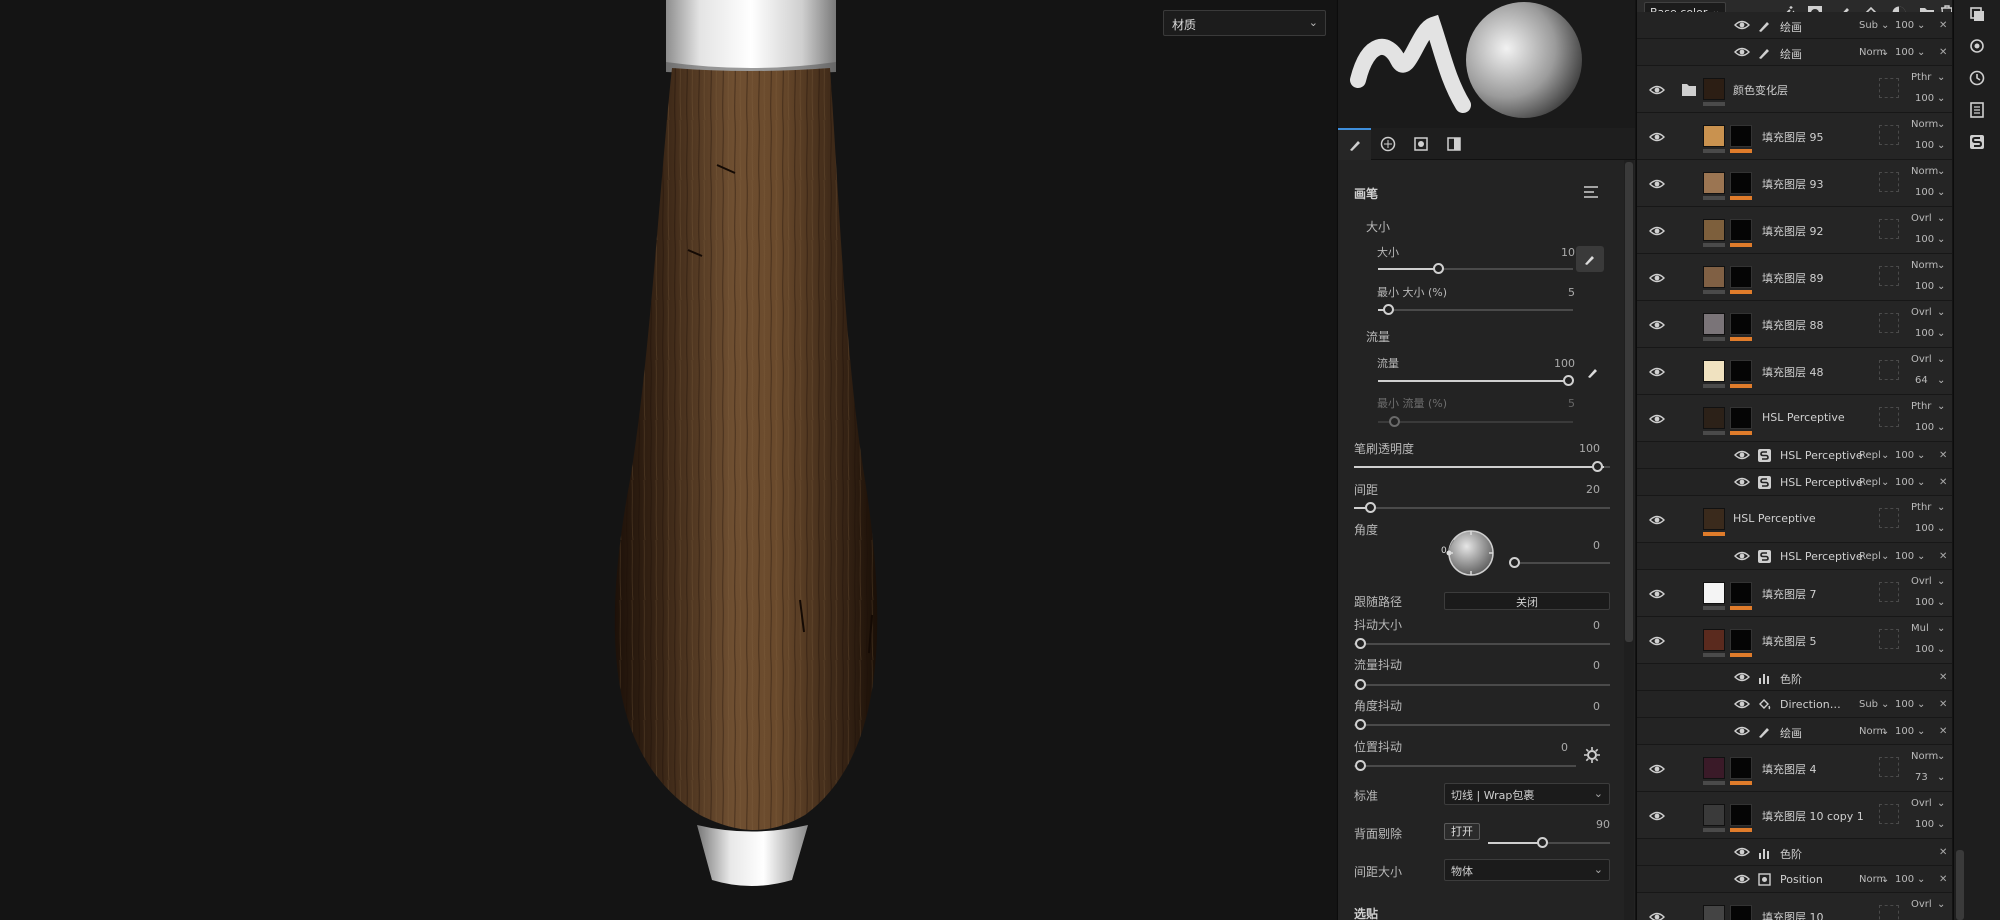 The width and height of the screenshot is (2000, 920). Describe the element at coordinates (1921, 380) in the screenshot. I see `layer-opacity: 64` at that location.